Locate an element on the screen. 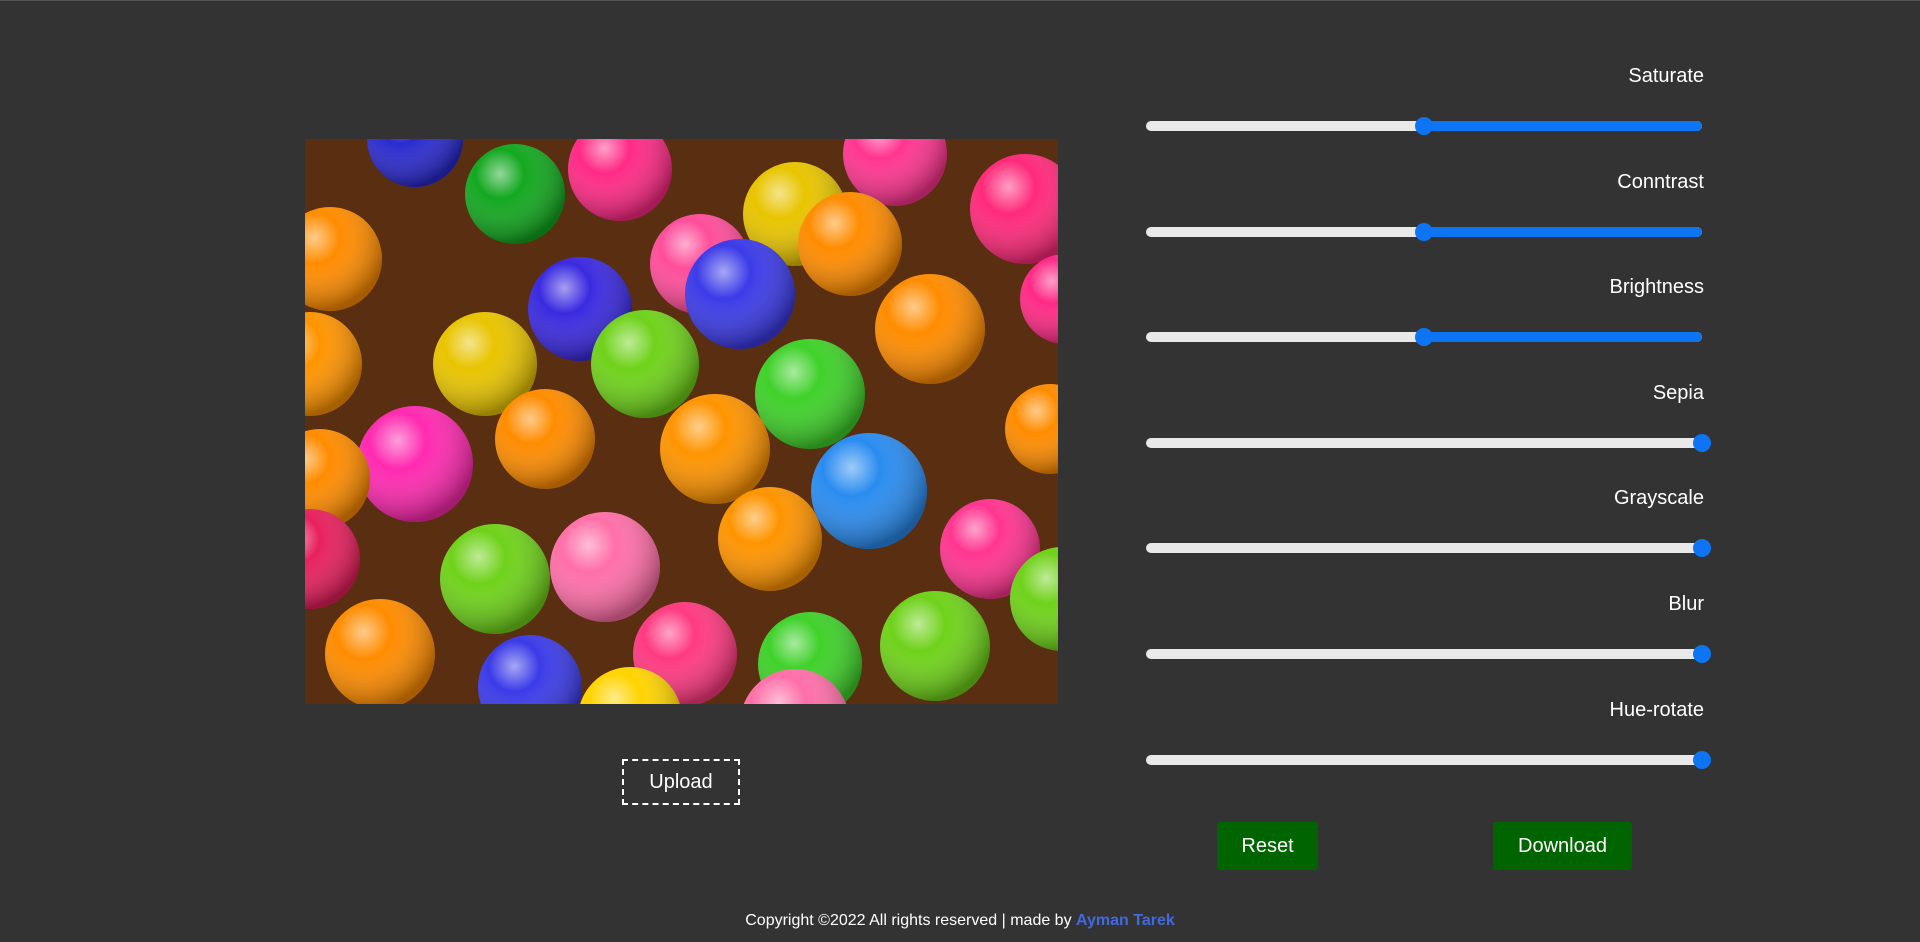 This screenshot has width=1920, height=942. filter-blur: Blur is located at coordinates (1428, 640).